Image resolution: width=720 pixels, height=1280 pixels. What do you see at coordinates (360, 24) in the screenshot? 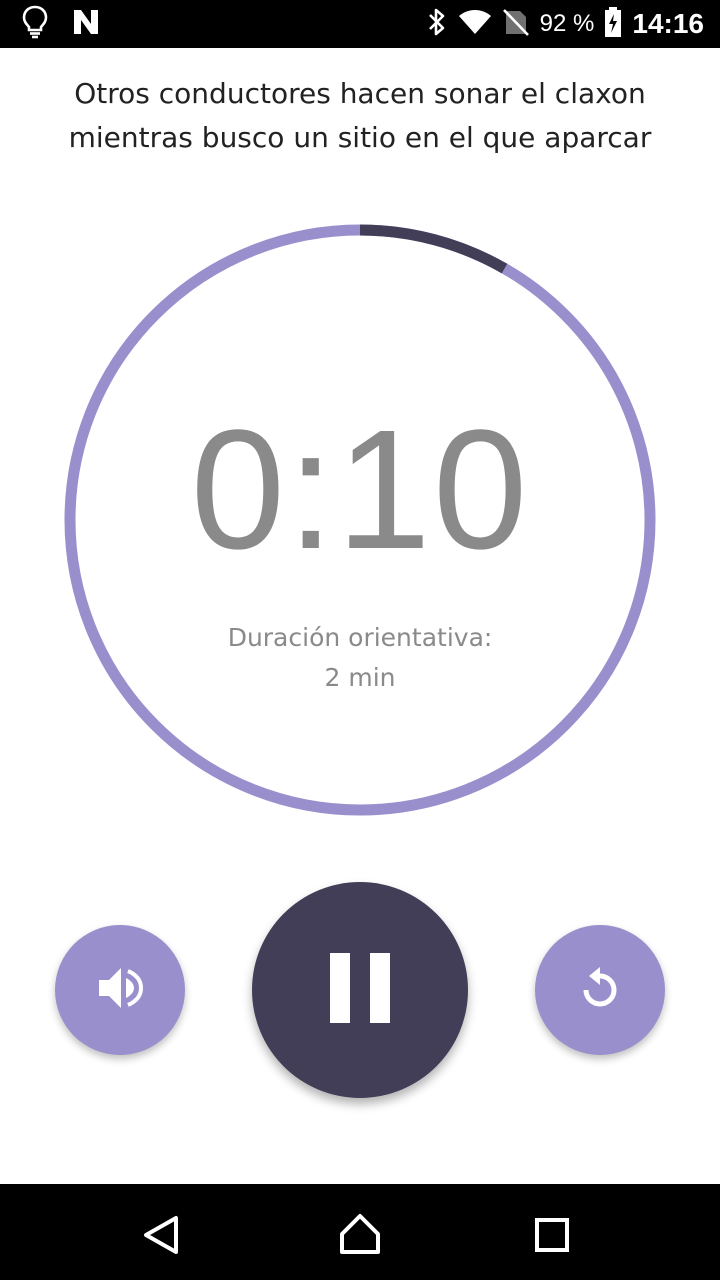
I see `status-bar: 92 % 14:16` at bounding box center [360, 24].